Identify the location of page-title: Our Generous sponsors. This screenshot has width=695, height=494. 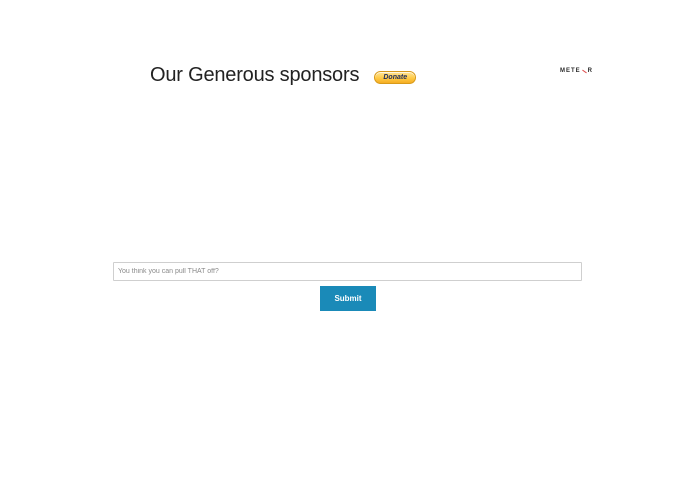
(255, 75).